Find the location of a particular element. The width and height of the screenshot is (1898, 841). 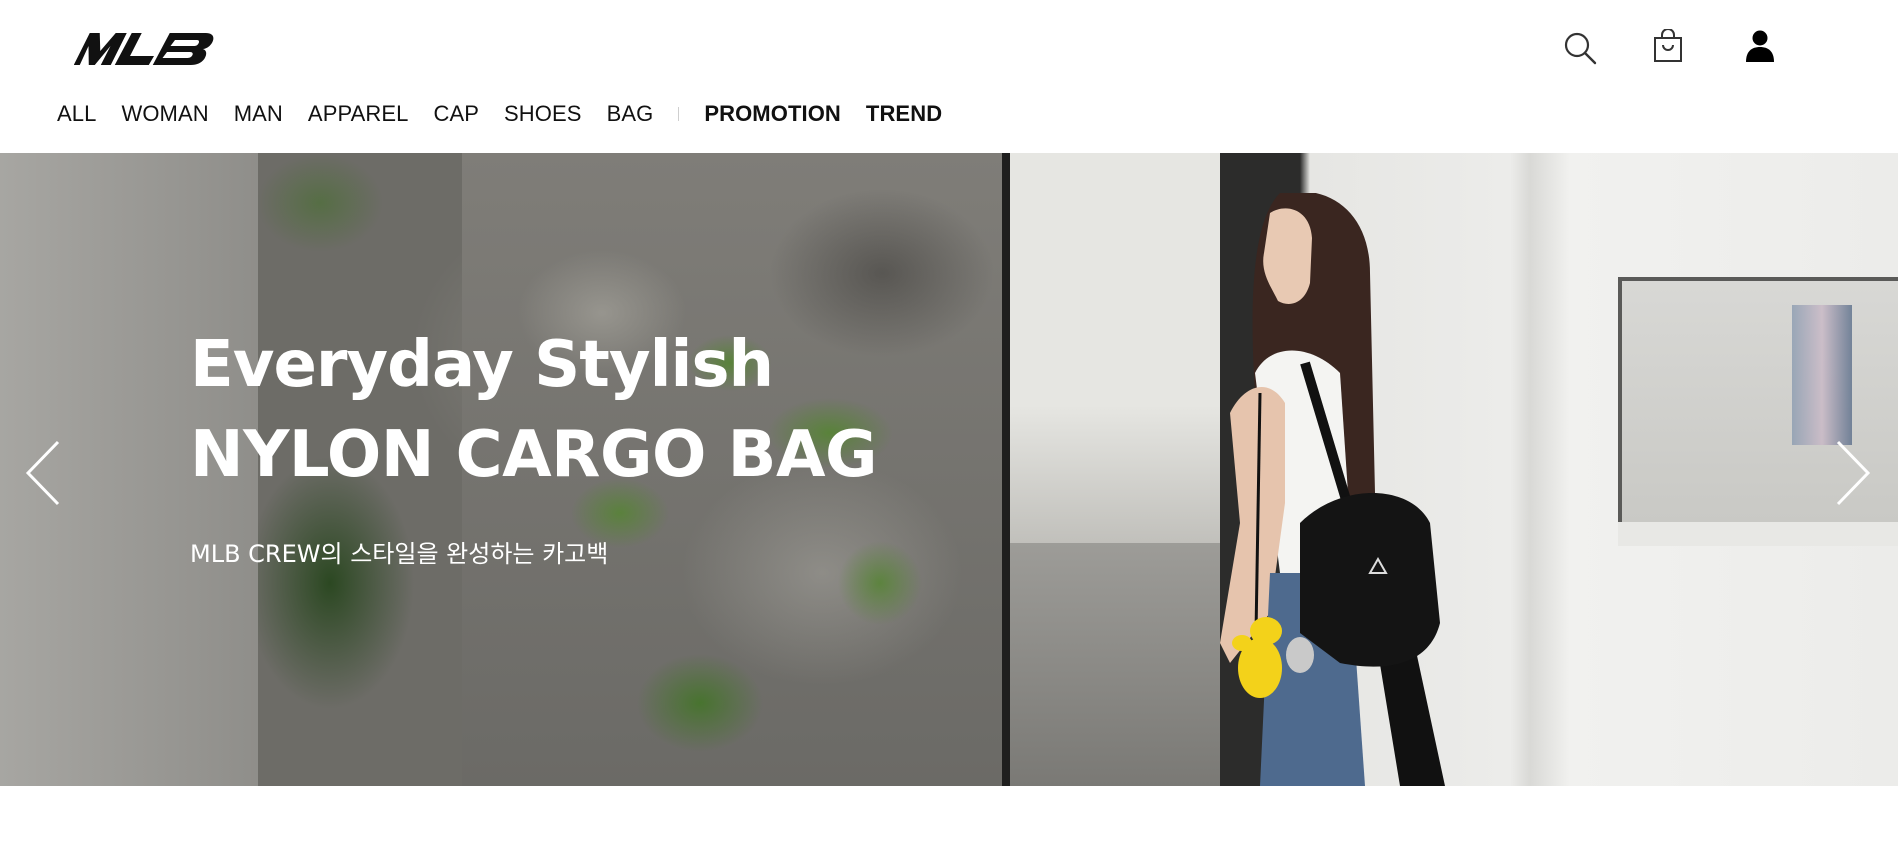

shopping-bag-icon is located at coordinates (1668, 45).